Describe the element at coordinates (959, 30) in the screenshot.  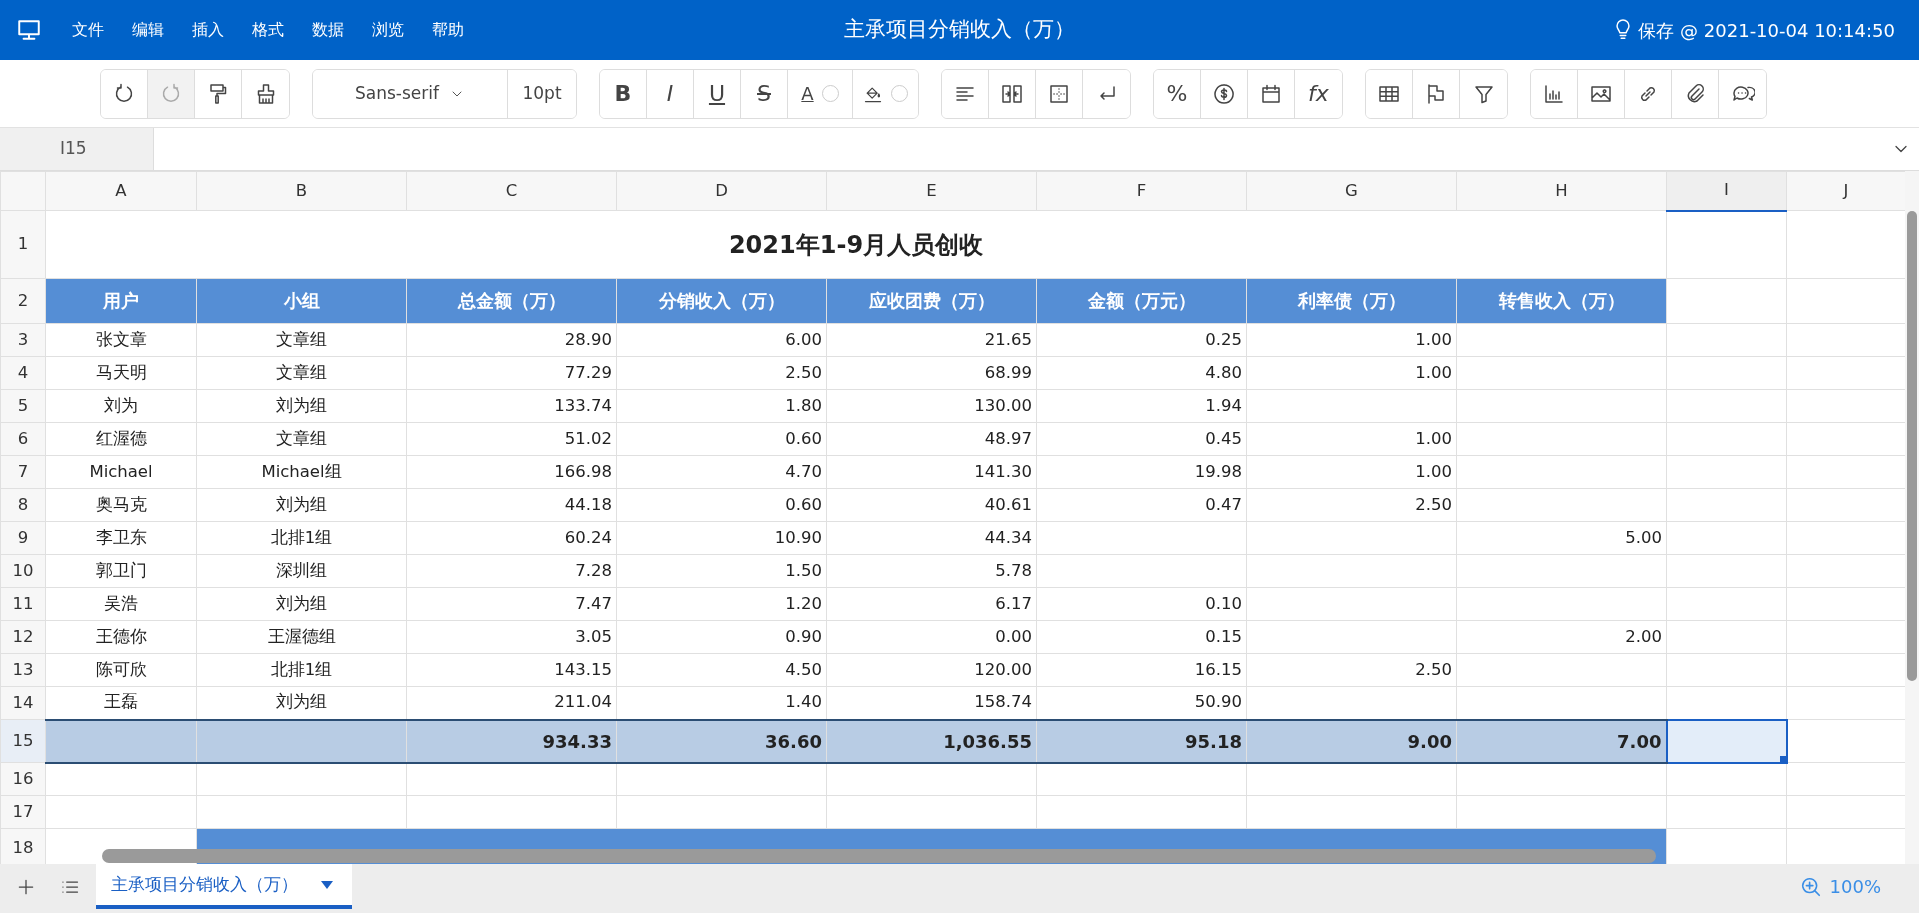
I see `document-title: 主承项目分销收入（万）` at that location.